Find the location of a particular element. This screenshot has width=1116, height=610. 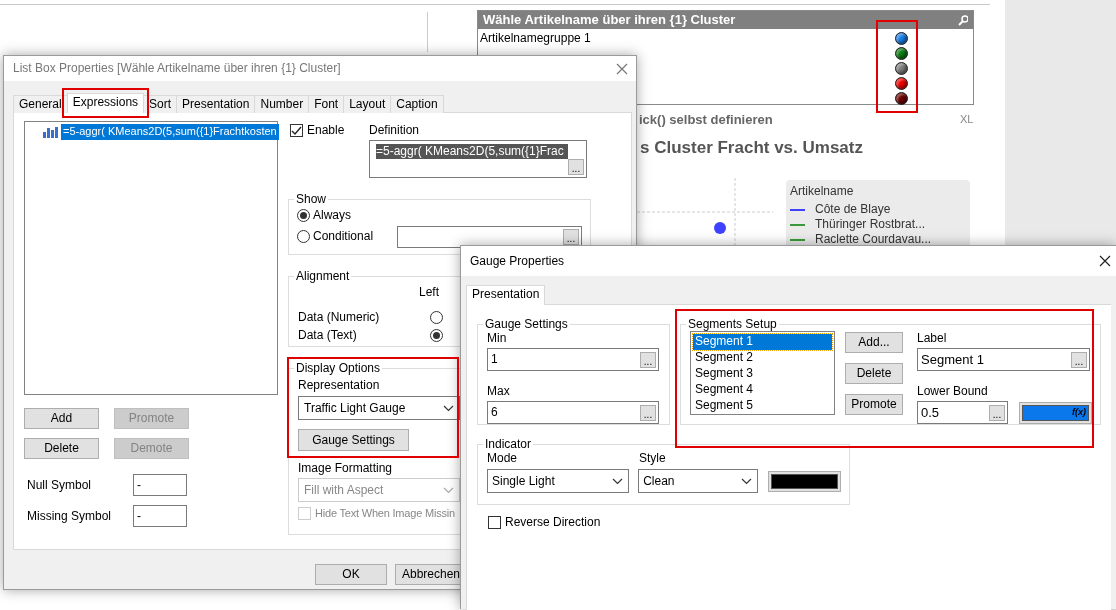

list-item: Segment 3 is located at coordinates (762, 374).